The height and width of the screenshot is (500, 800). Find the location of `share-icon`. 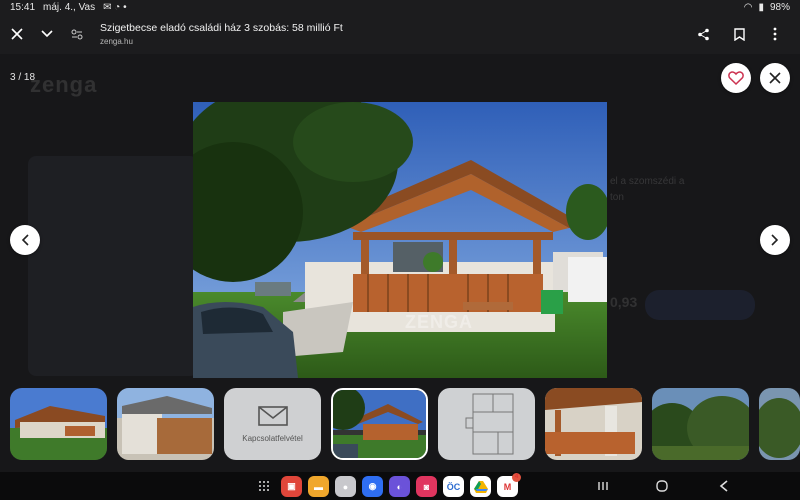

share-icon is located at coordinates (703, 34).